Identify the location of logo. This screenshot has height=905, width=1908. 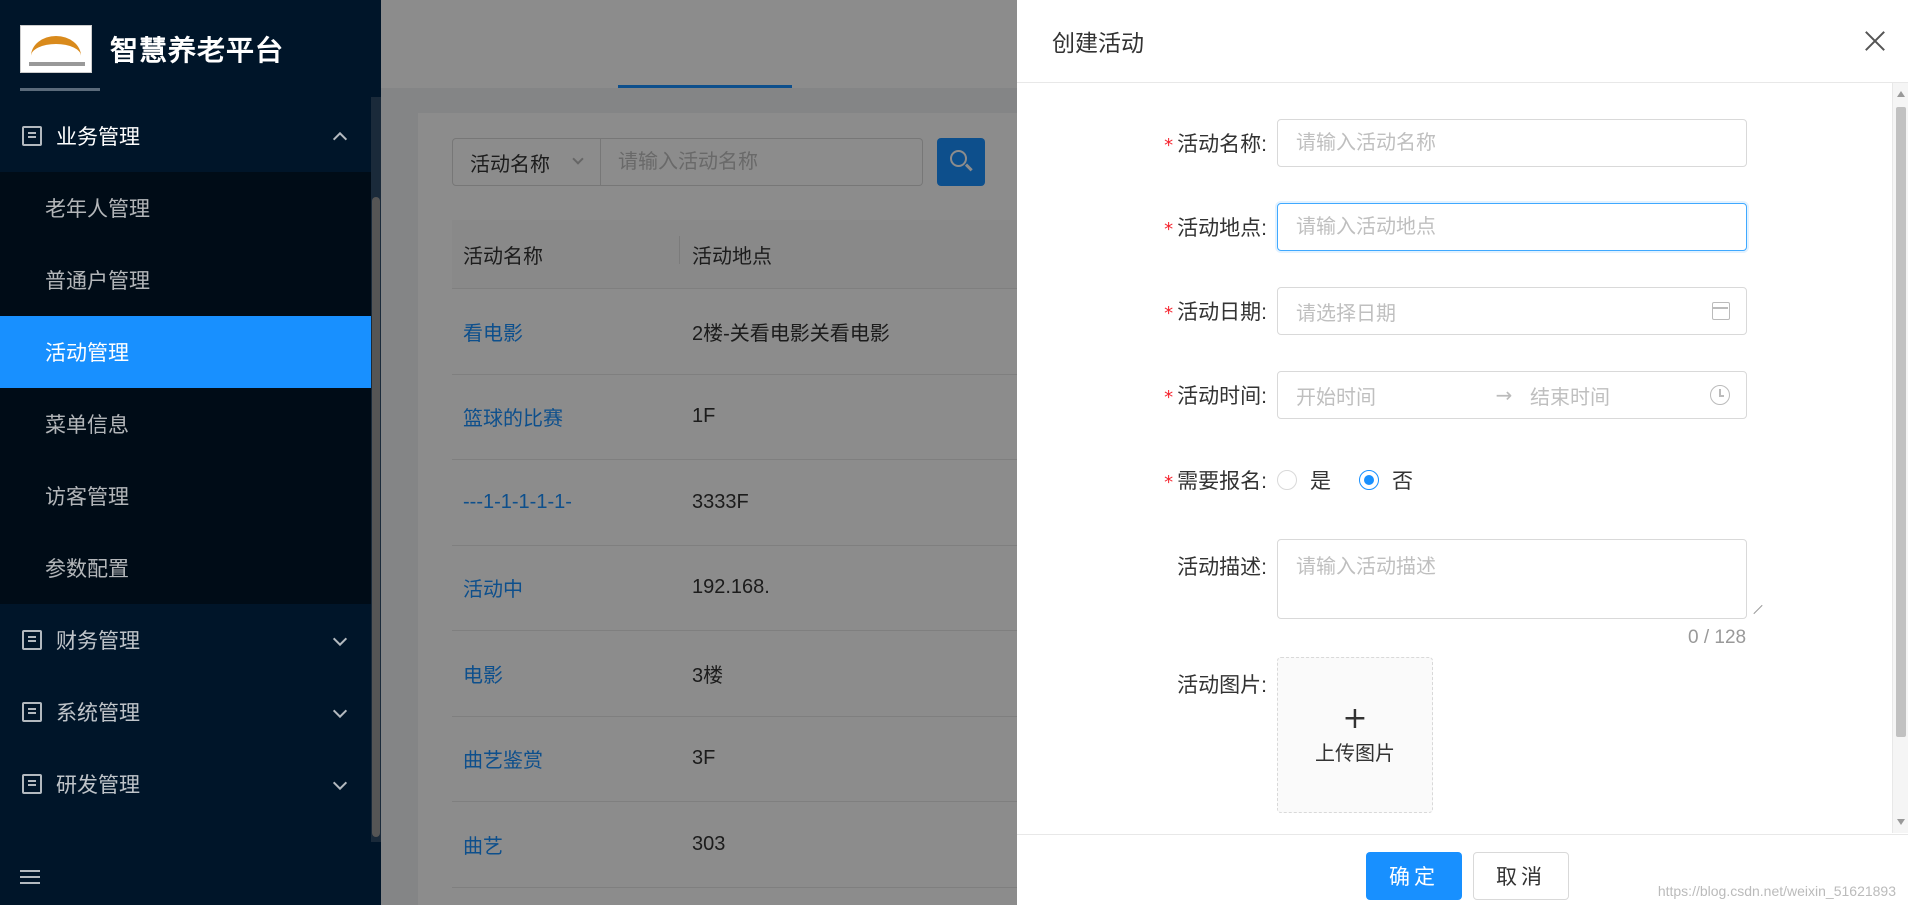
(56, 48).